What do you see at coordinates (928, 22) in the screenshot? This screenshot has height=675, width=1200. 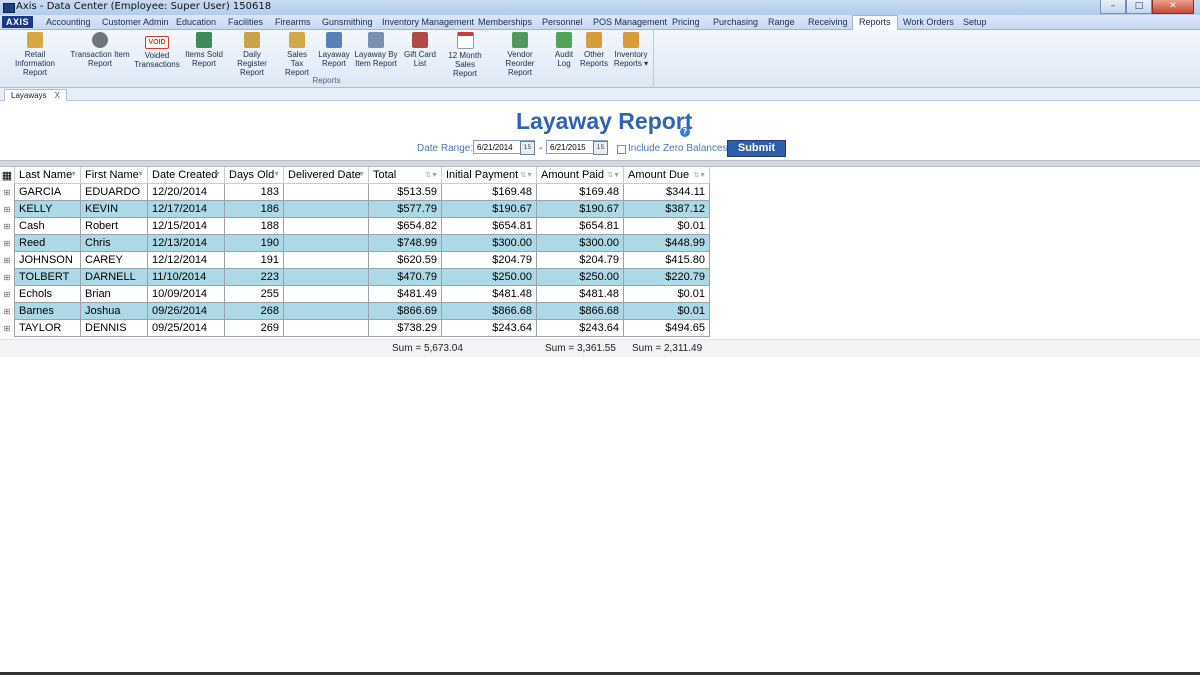 I see `tab-work-orders: Work Orders` at bounding box center [928, 22].